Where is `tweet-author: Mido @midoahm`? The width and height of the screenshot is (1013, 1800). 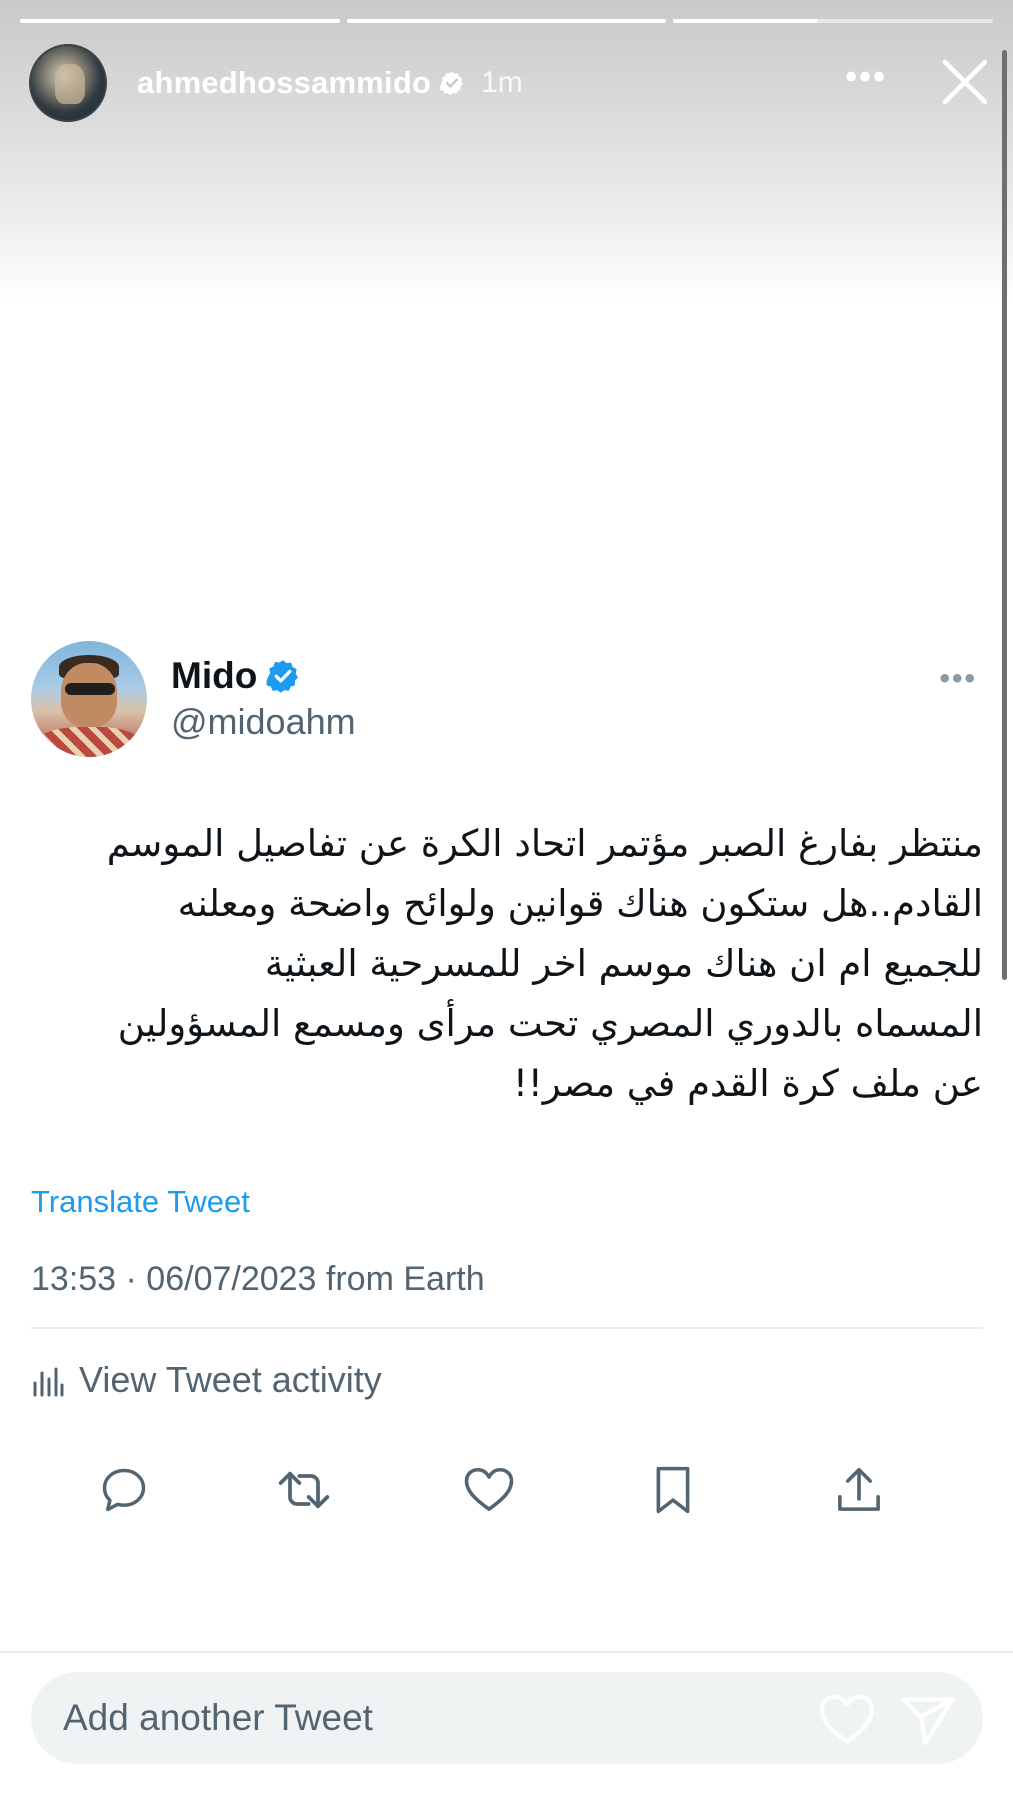
tweet-author: Mido @midoahm is located at coordinates (263, 699).